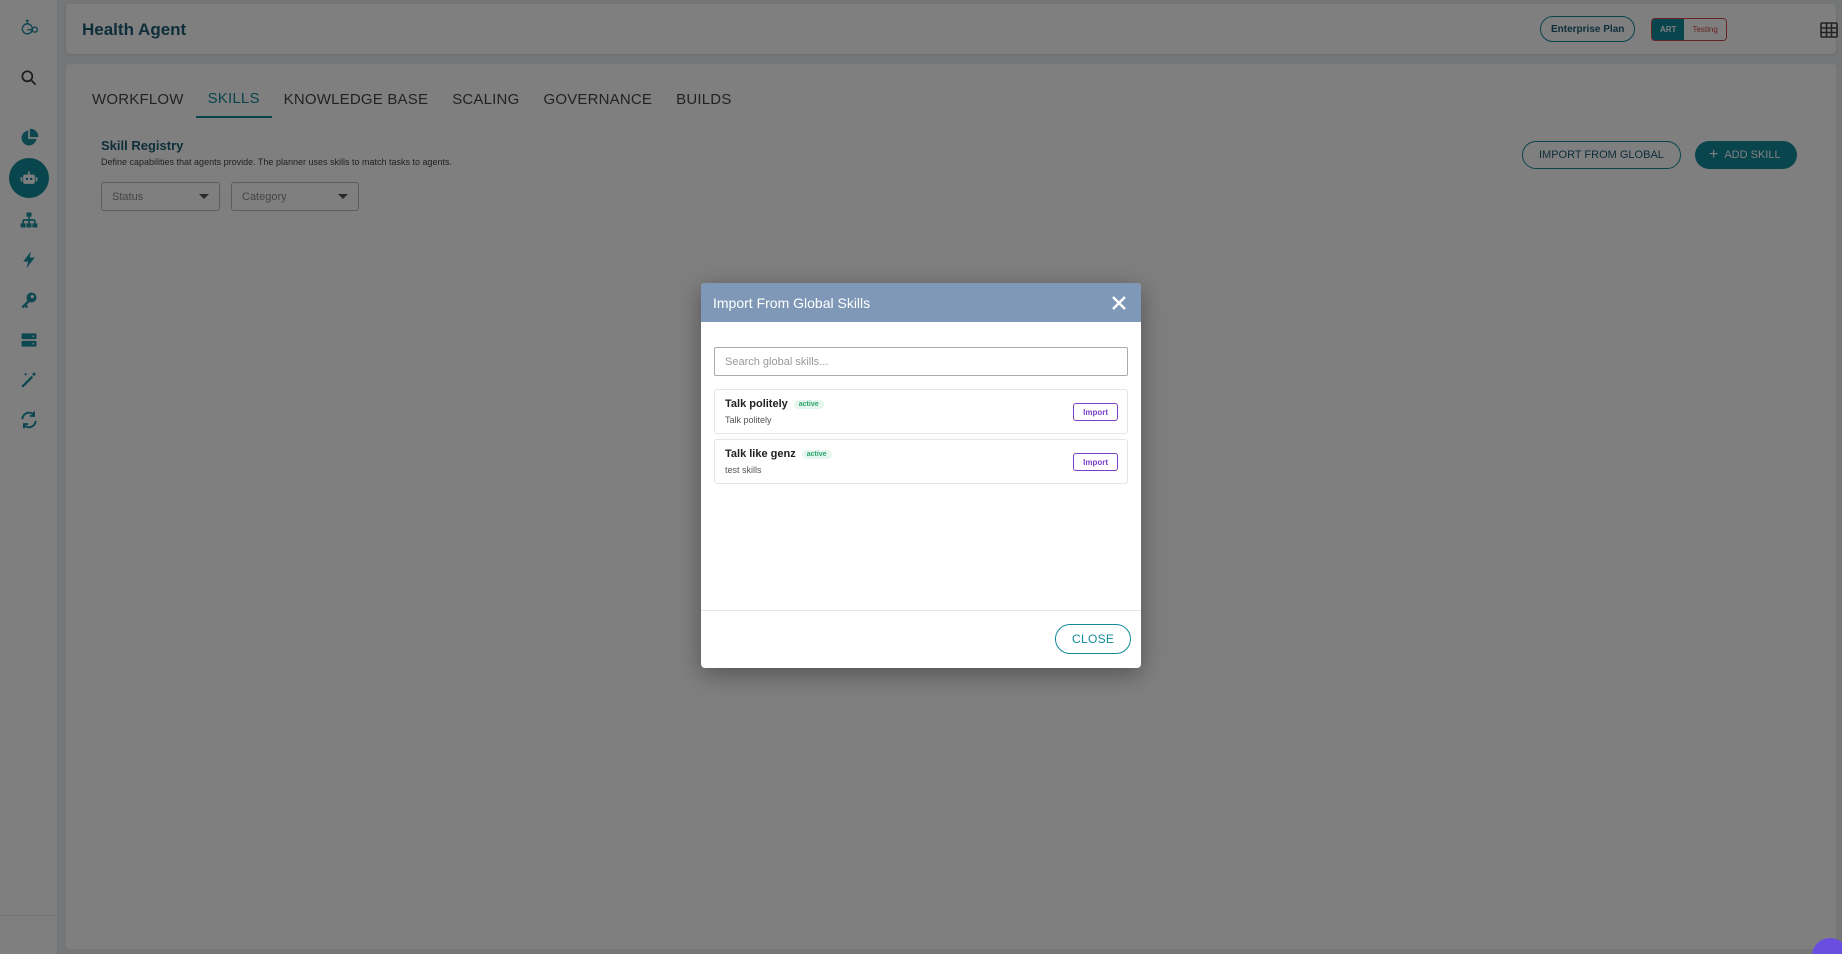  Describe the element at coordinates (792, 302) in the screenshot. I see `modal-title: Import From Global Skills` at that location.